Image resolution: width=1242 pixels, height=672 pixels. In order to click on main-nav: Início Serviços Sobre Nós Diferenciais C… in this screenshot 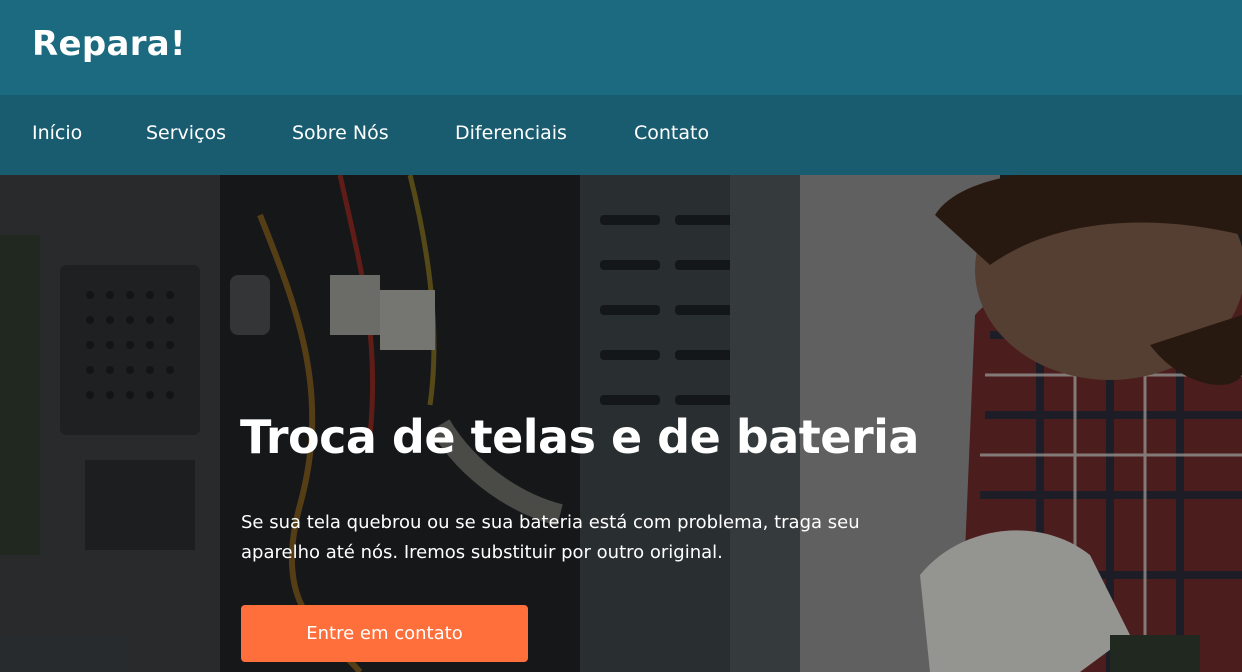, I will do `click(621, 135)`.